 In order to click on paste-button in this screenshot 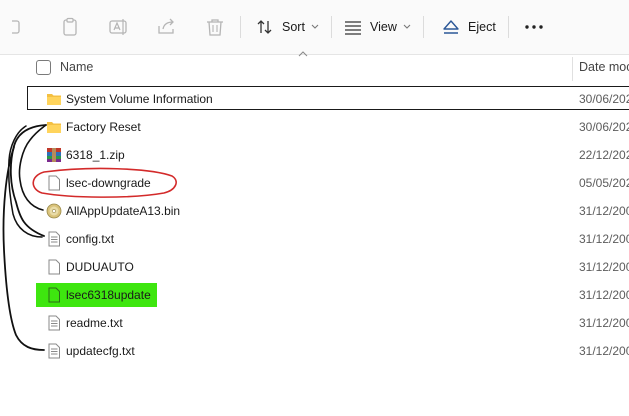, I will do `click(71, 27)`.